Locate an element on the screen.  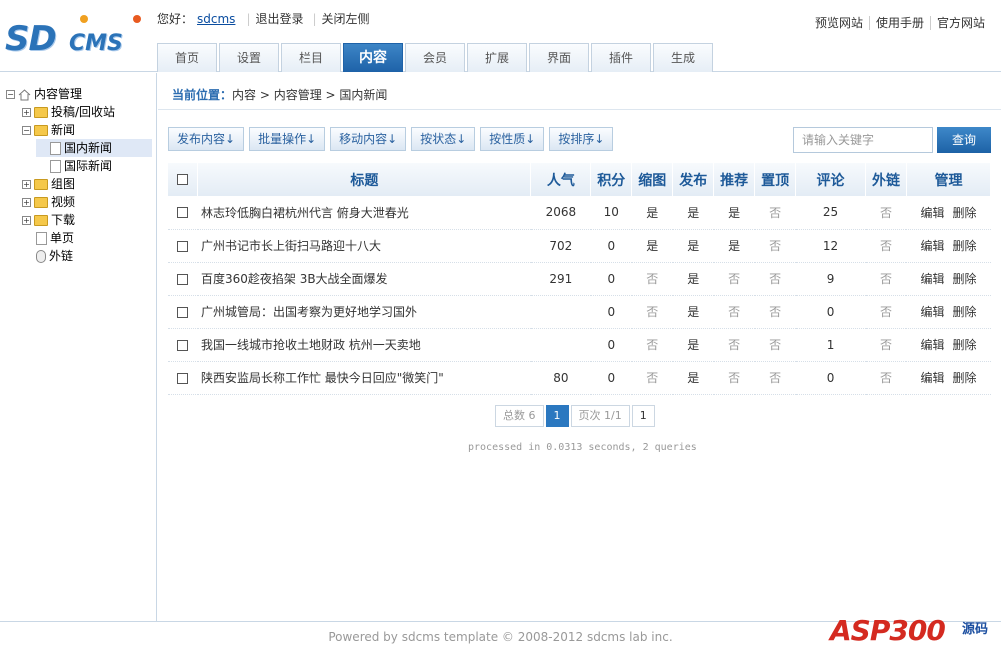
tree-item-video: + 视频 is located at coordinates (48, 202).